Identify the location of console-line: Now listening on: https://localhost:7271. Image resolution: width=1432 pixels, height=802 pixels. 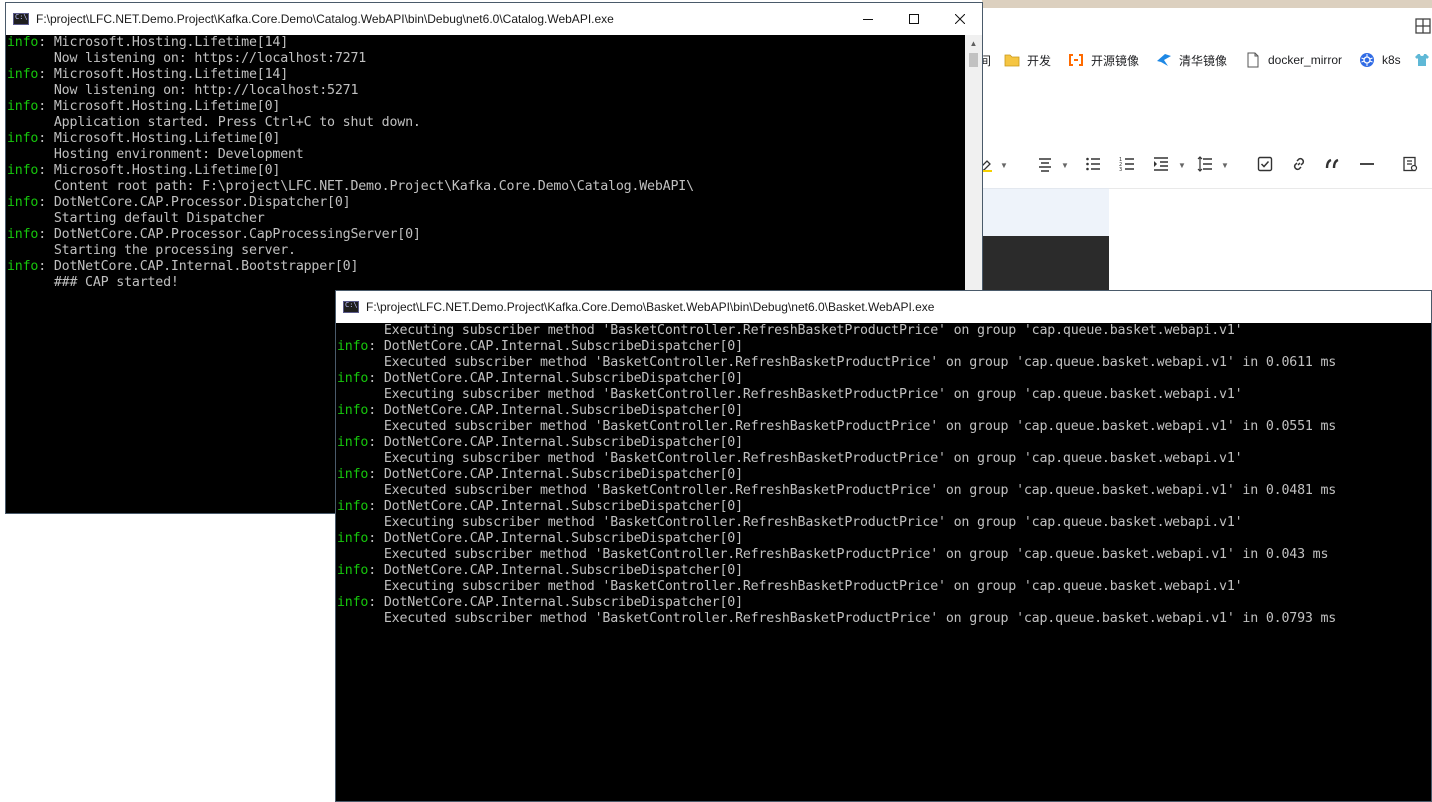
(486, 59).